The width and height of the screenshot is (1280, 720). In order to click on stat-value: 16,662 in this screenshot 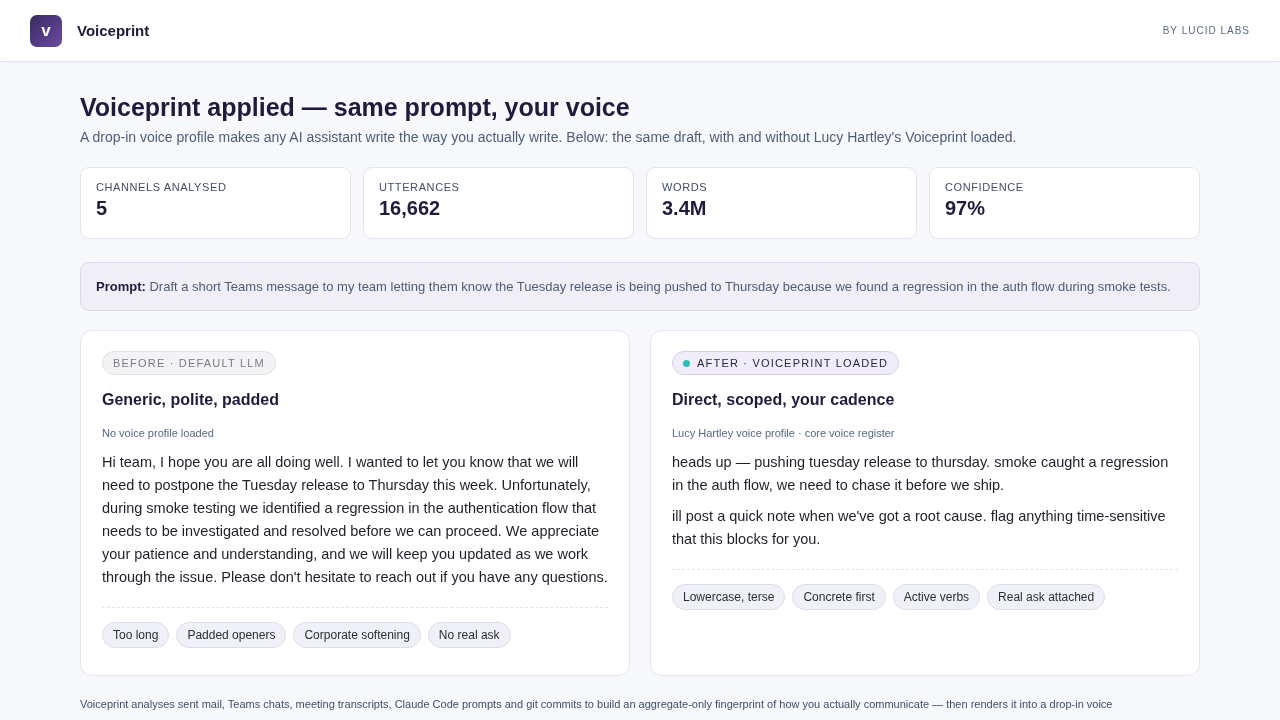, I will do `click(410, 208)`.